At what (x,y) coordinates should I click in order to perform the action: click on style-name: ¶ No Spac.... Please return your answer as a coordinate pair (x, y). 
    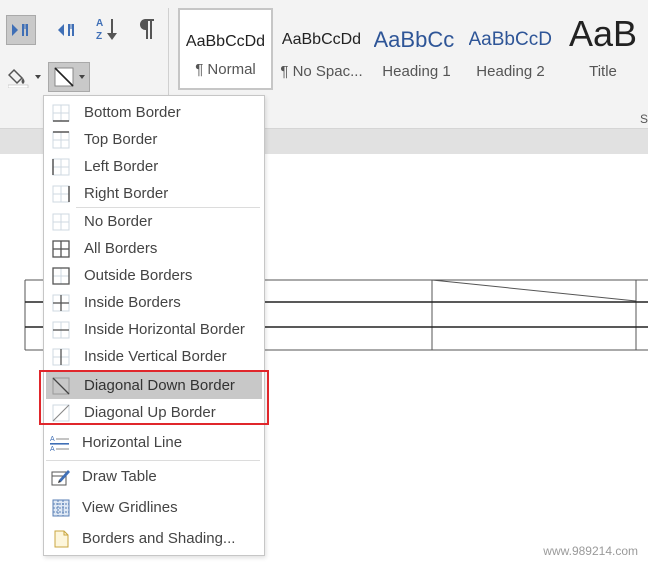
    Looking at the image, I should click on (321, 71).